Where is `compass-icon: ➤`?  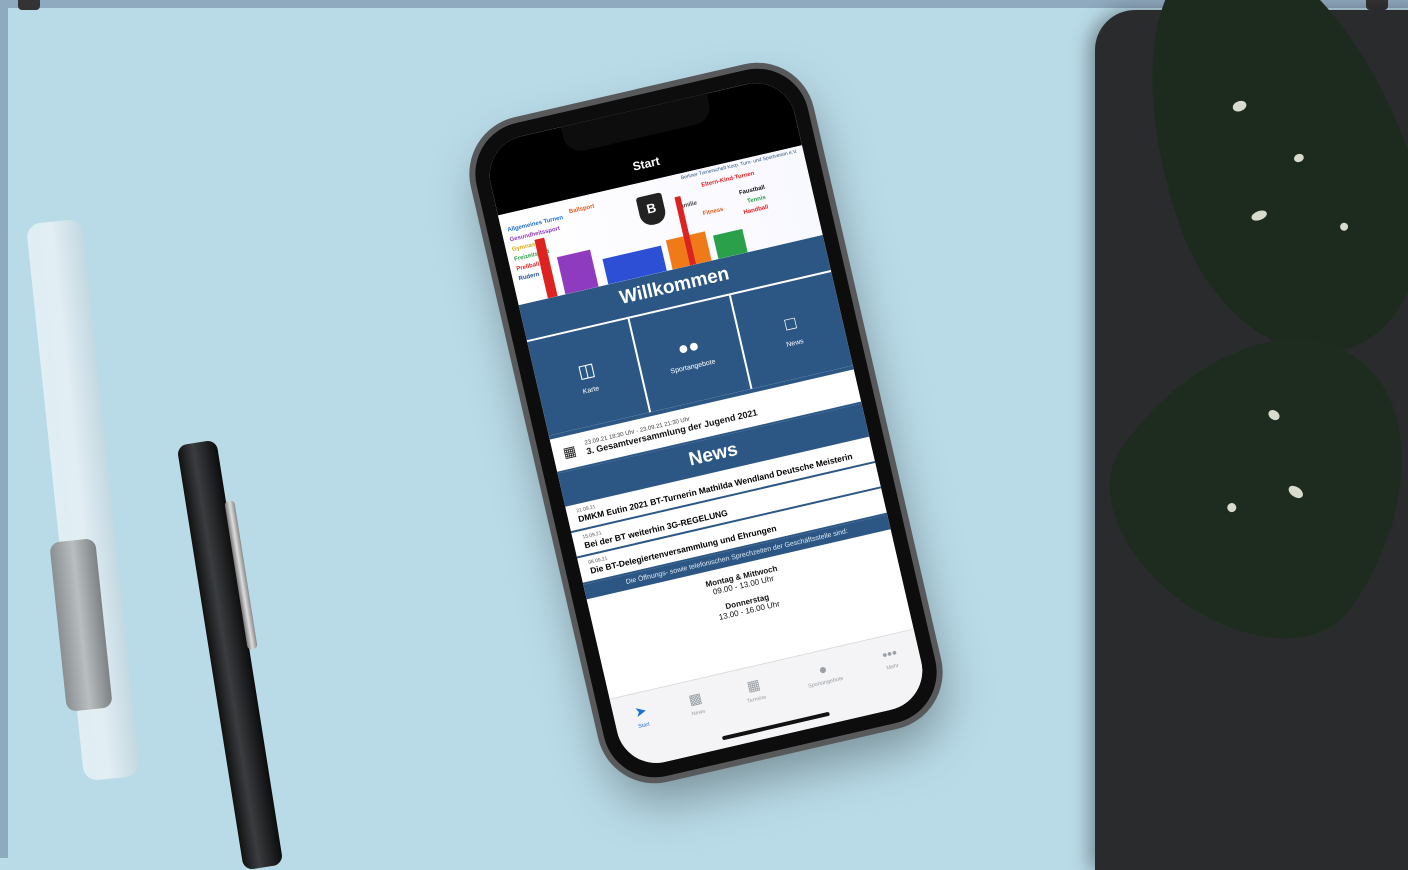 compass-icon: ➤ is located at coordinates (641, 711).